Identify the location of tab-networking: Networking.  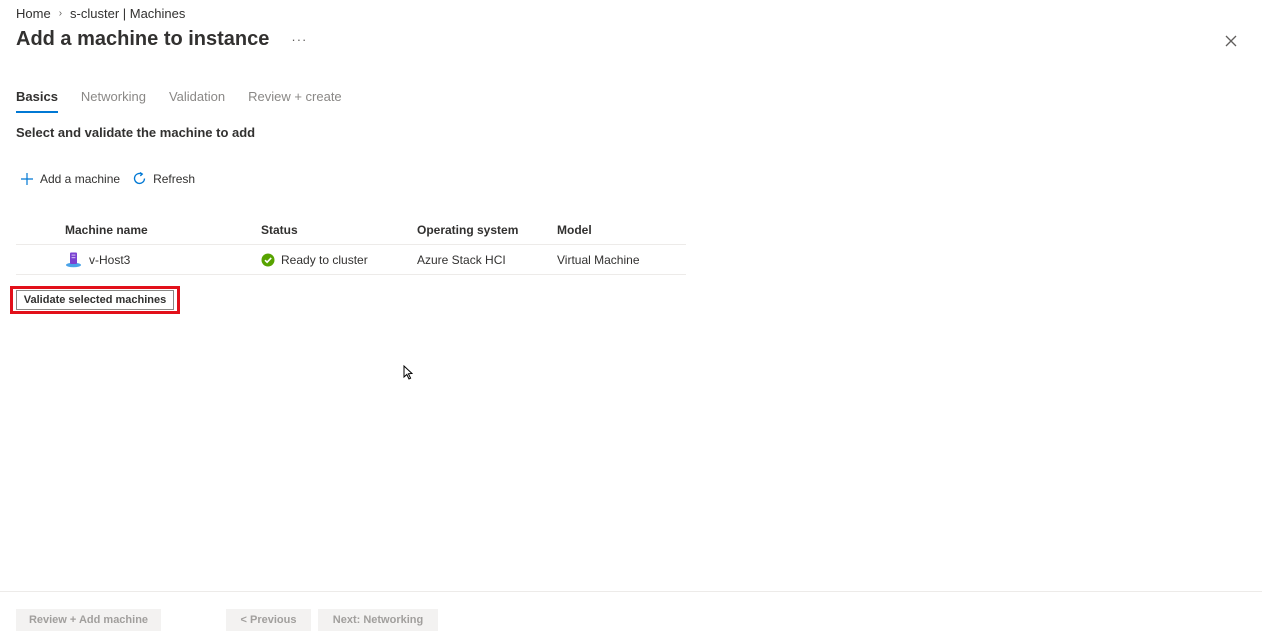
(113, 101).